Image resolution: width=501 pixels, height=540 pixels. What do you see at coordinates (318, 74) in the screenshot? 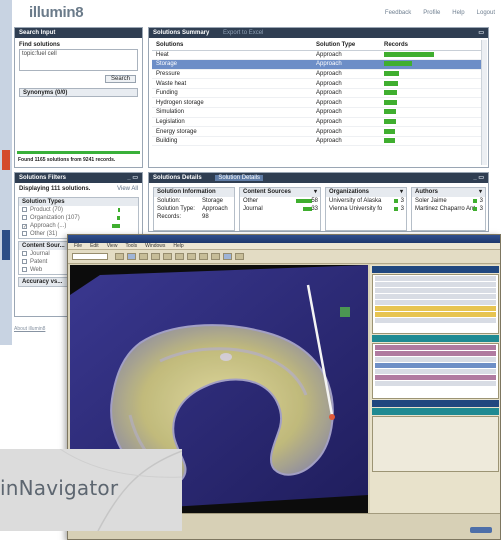
I see `table-row: Pressure Approach` at bounding box center [318, 74].